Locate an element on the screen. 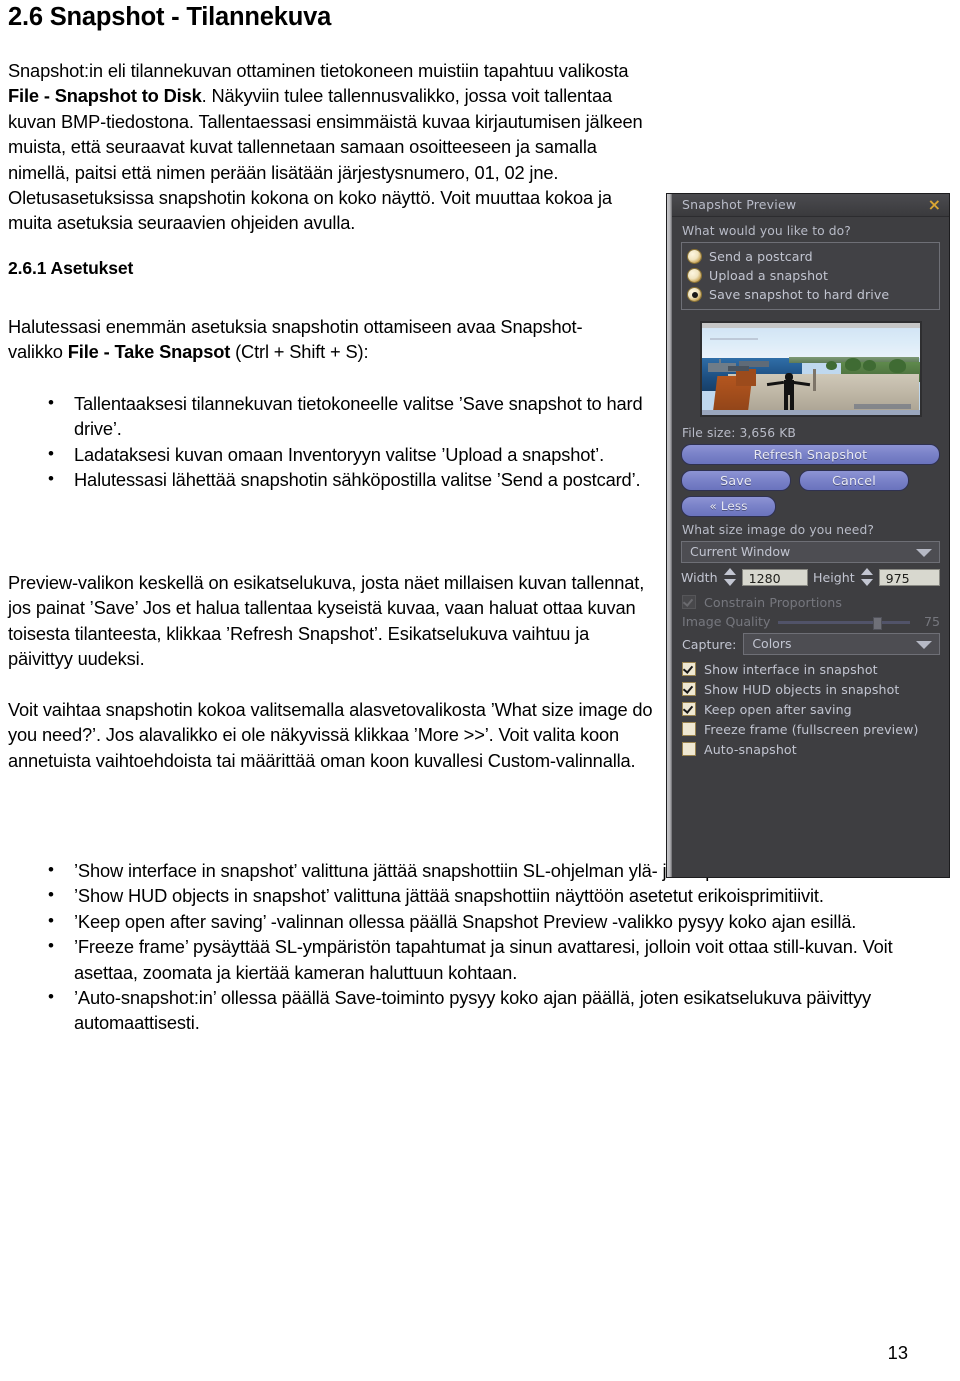 This screenshot has height=1381, width=960. keep-open-after-saving-checkbox: Keep open after saving is located at coordinates (815, 709).